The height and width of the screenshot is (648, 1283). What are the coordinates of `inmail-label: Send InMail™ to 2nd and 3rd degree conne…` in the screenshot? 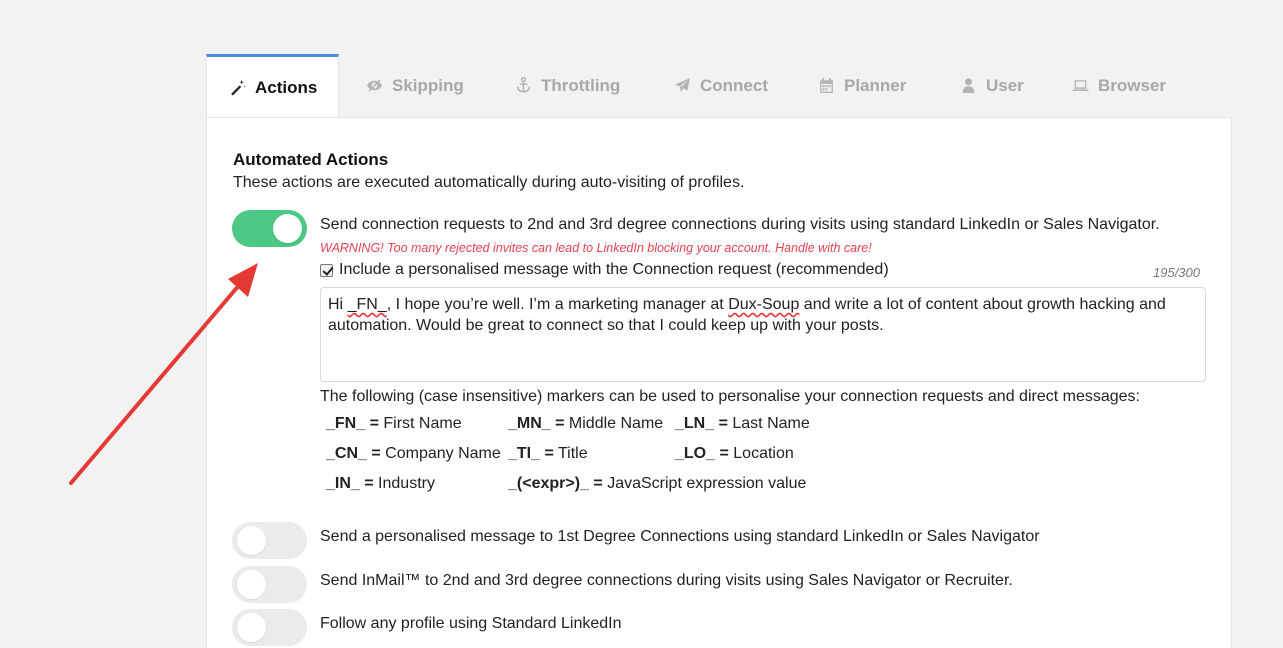 It's located at (666, 580).